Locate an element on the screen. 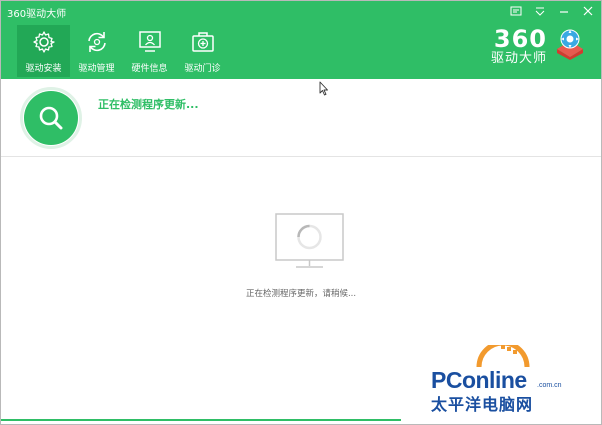 The width and height of the screenshot is (602, 425). watermark-cn: 太平洋电脑网 is located at coordinates (482, 404).